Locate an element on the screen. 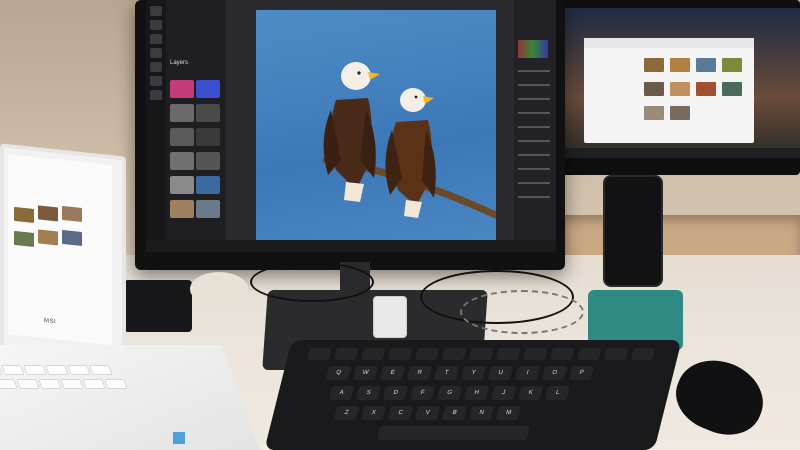 Image resolution: width=800 pixels, height=450 pixels. key-g: G is located at coordinates (449, 393).